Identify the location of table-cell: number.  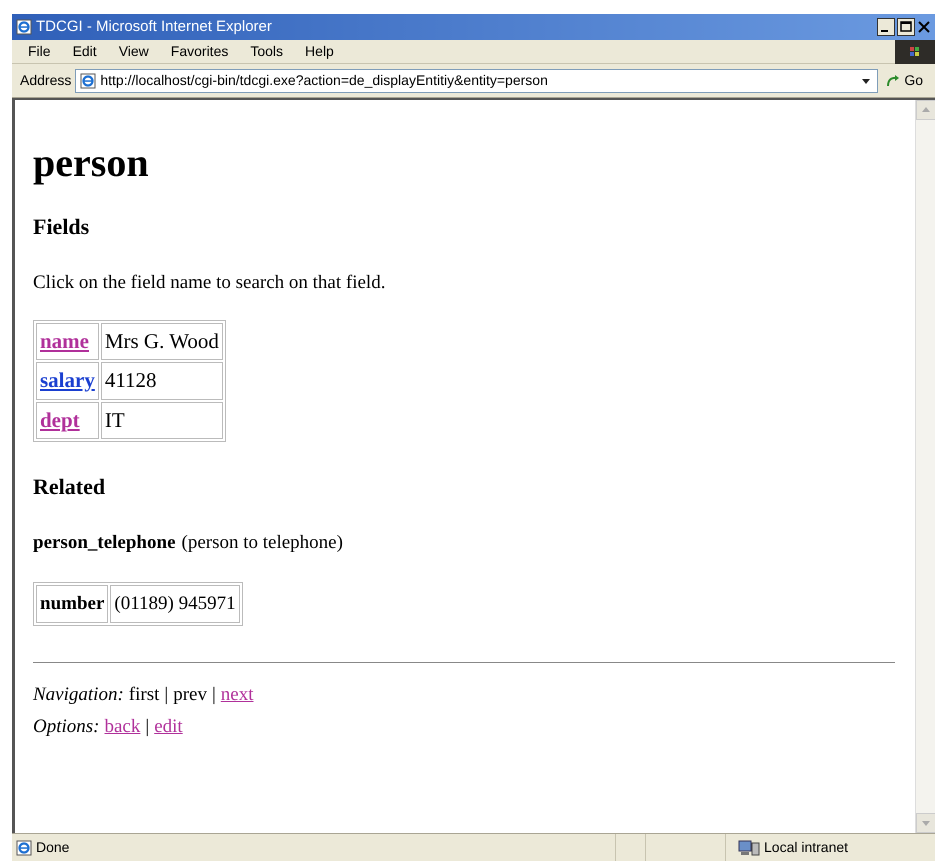
(72, 603).